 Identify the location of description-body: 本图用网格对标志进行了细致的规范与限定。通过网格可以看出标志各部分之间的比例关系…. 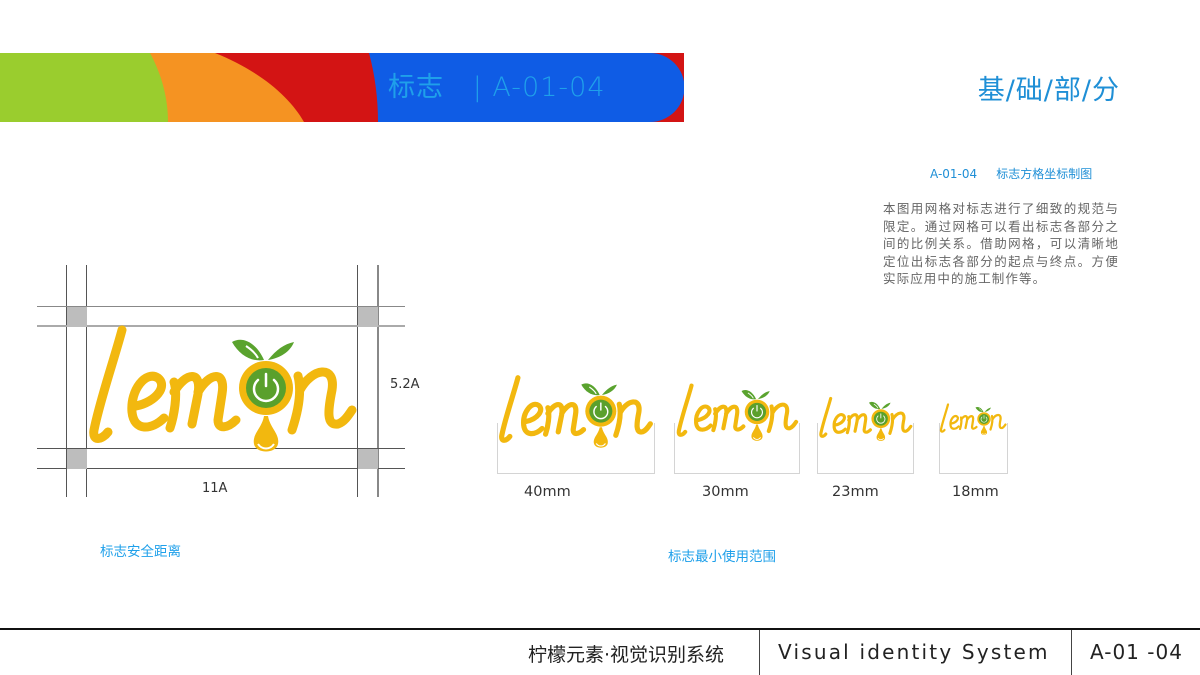
(1001, 243).